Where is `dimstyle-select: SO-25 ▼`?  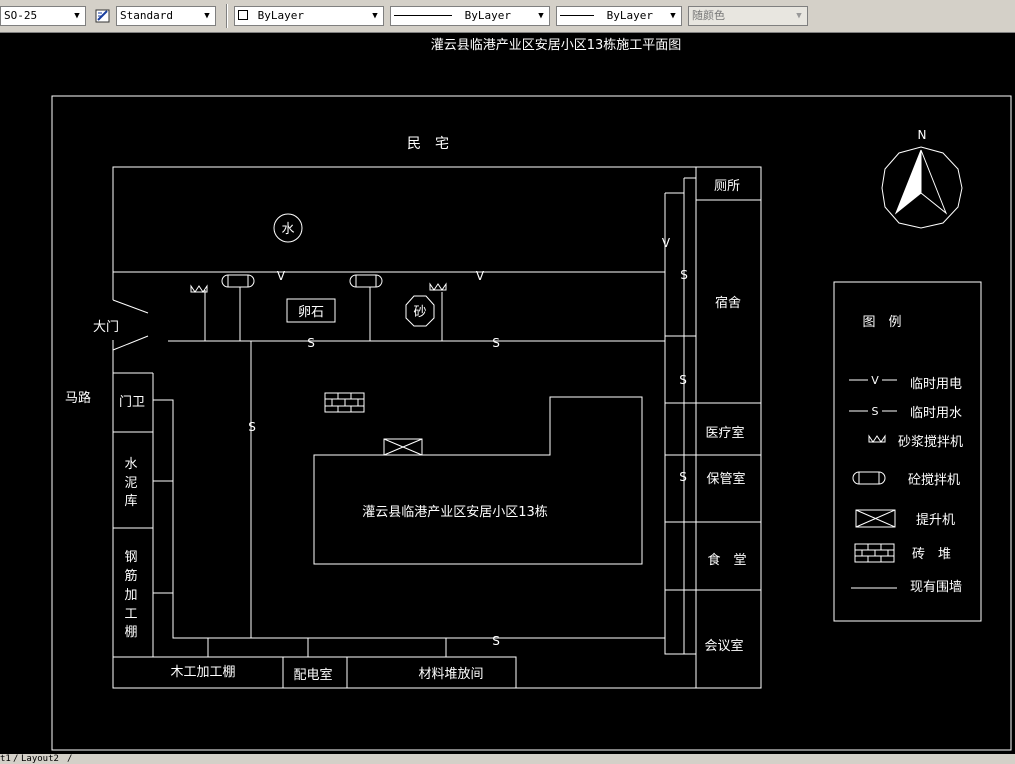 dimstyle-select: SO-25 ▼ is located at coordinates (43, 16).